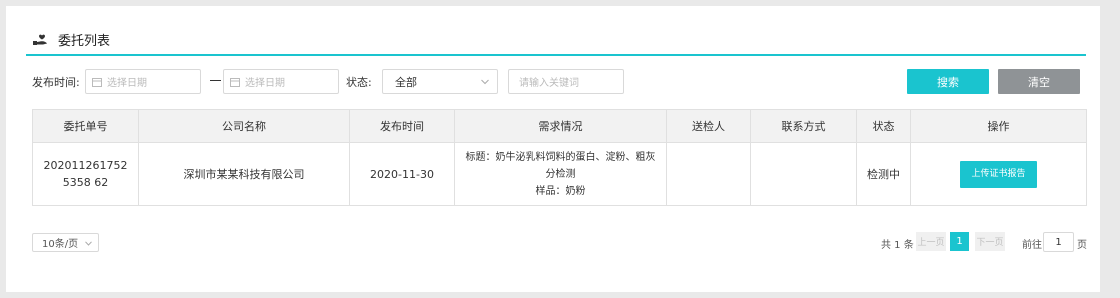  What do you see at coordinates (244, 126) in the screenshot?
I see `column-header: 公司名称` at bounding box center [244, 126].